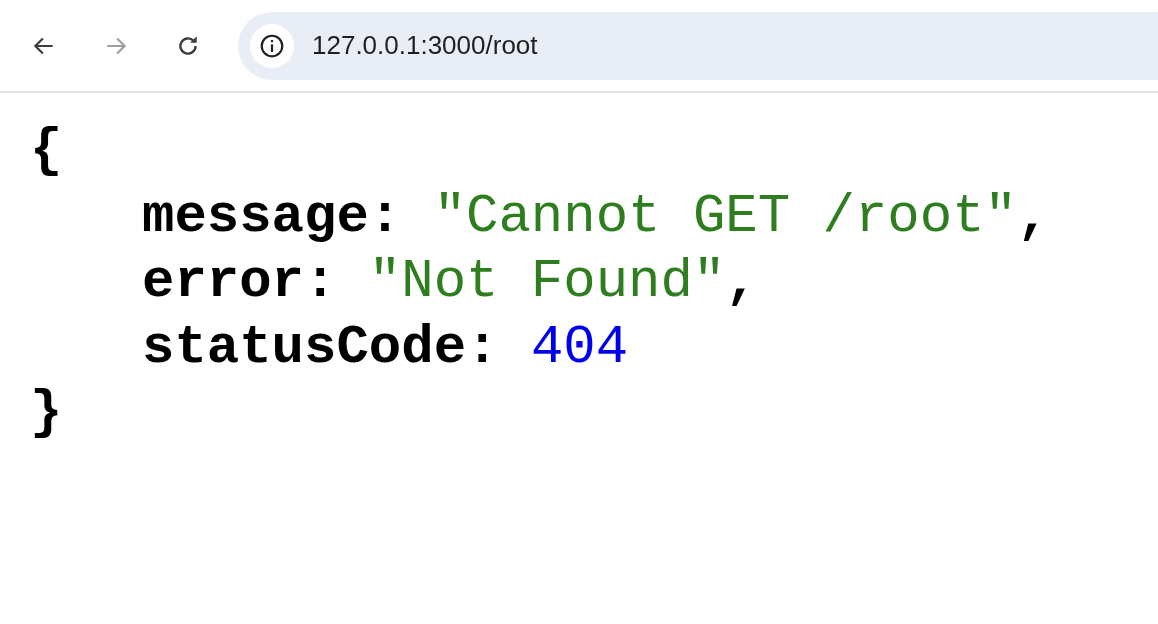  What do you see at coordinates (272, 45) in the screenshot?
I see `info-icon` at bounding box center [272, 45].